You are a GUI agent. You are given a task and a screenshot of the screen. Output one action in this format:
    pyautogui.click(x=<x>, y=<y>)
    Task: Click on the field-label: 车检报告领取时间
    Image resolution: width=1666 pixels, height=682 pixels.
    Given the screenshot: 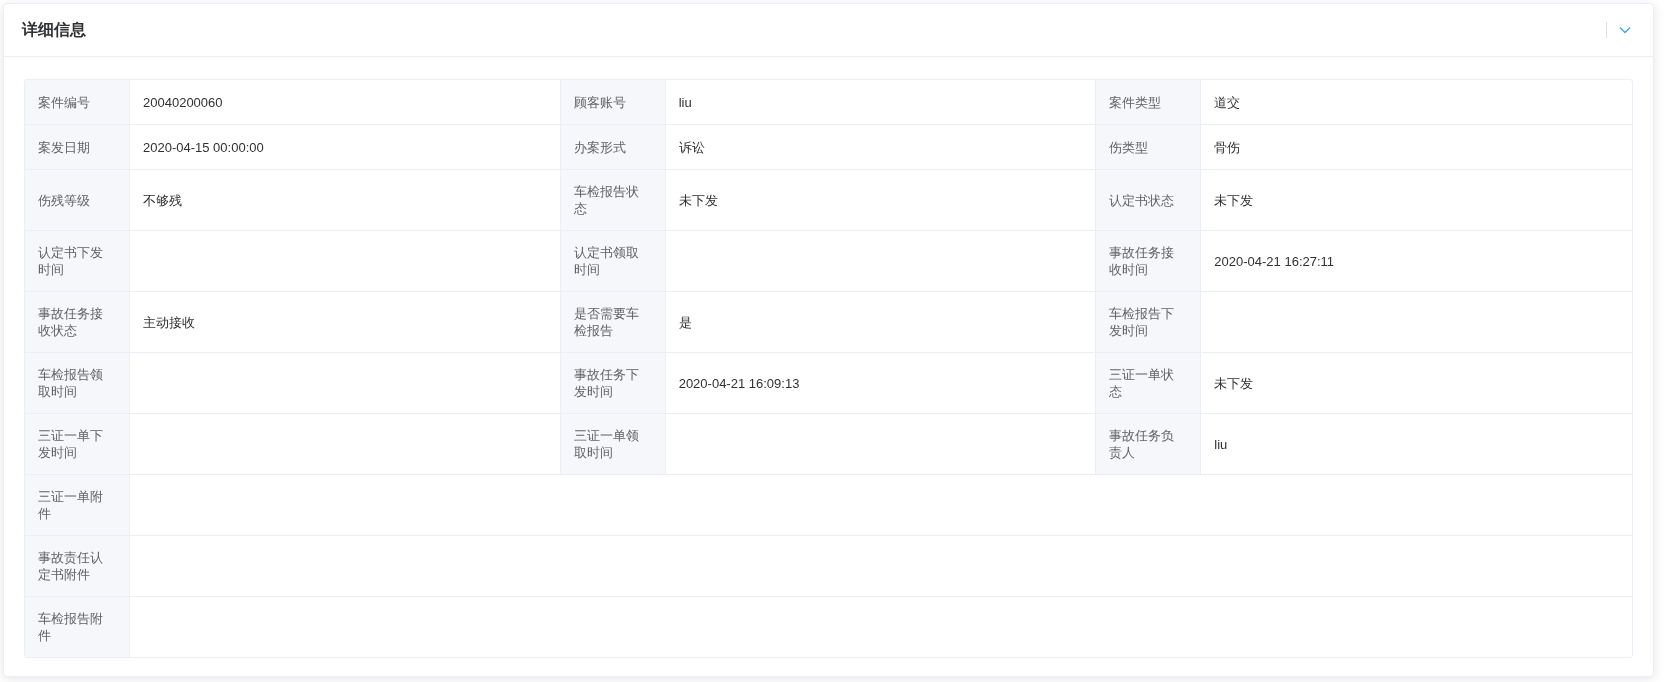 What is the action you would take?
    pyautogui.click(x=71, y=383)
    